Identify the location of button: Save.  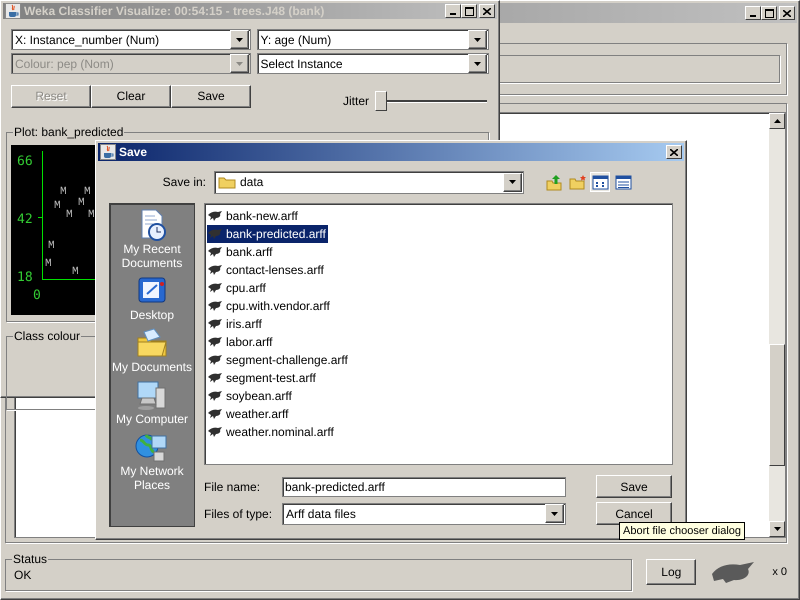
(211, 96).